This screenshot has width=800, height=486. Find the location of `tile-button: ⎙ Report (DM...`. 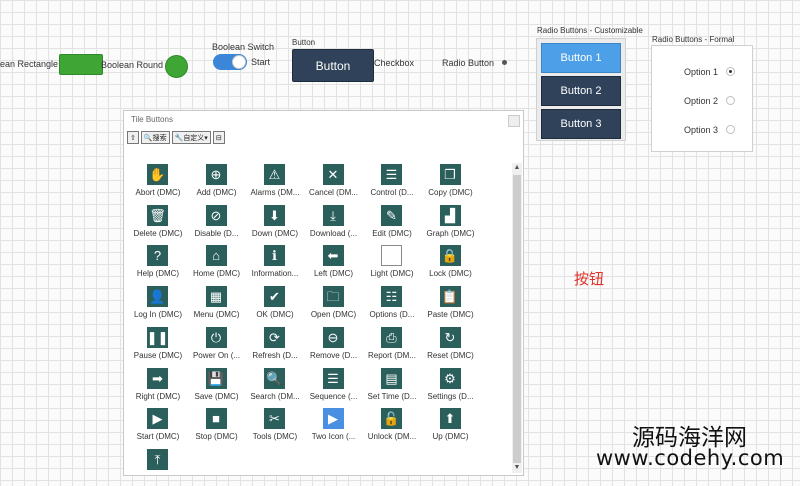

tile-button: ⎙ Report (DM... is located at coordinates (392, 344).